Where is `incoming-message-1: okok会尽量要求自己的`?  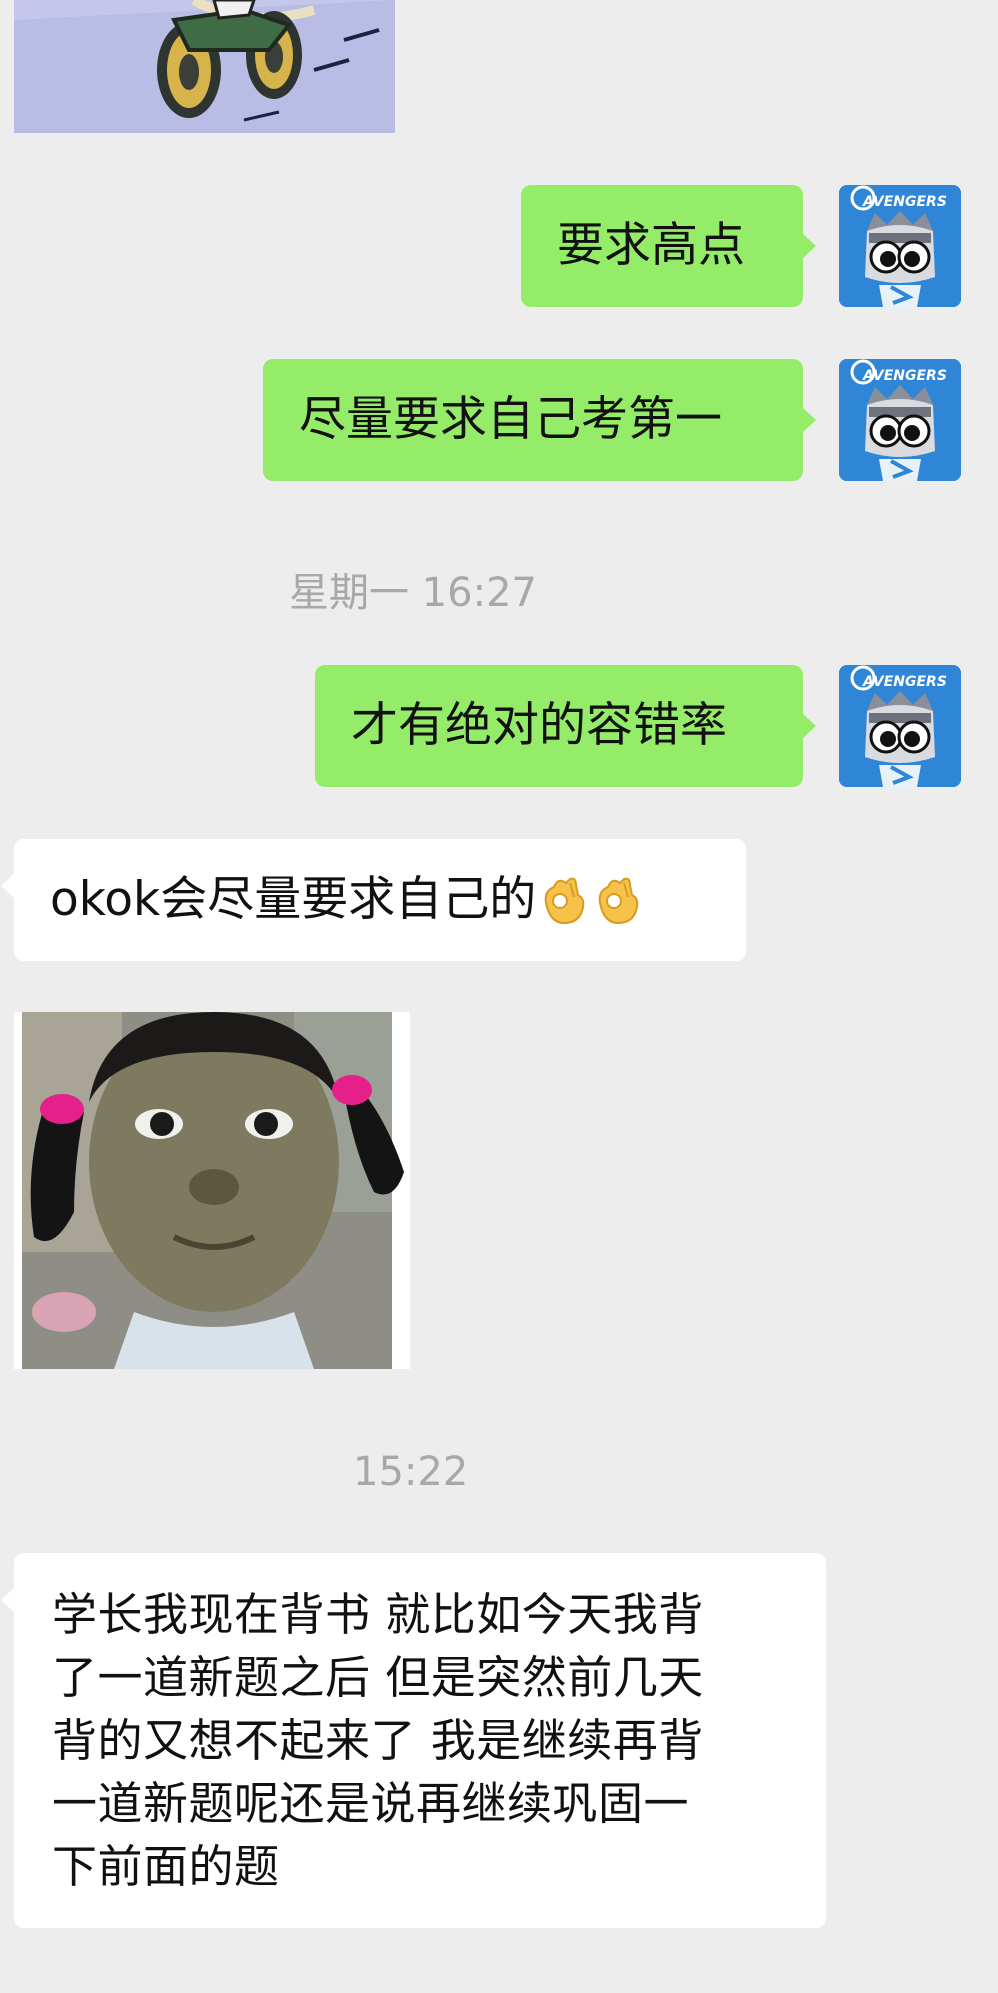 incoming-message-1: okok会尽量要求自己的 is located at coordinates (373, 900).